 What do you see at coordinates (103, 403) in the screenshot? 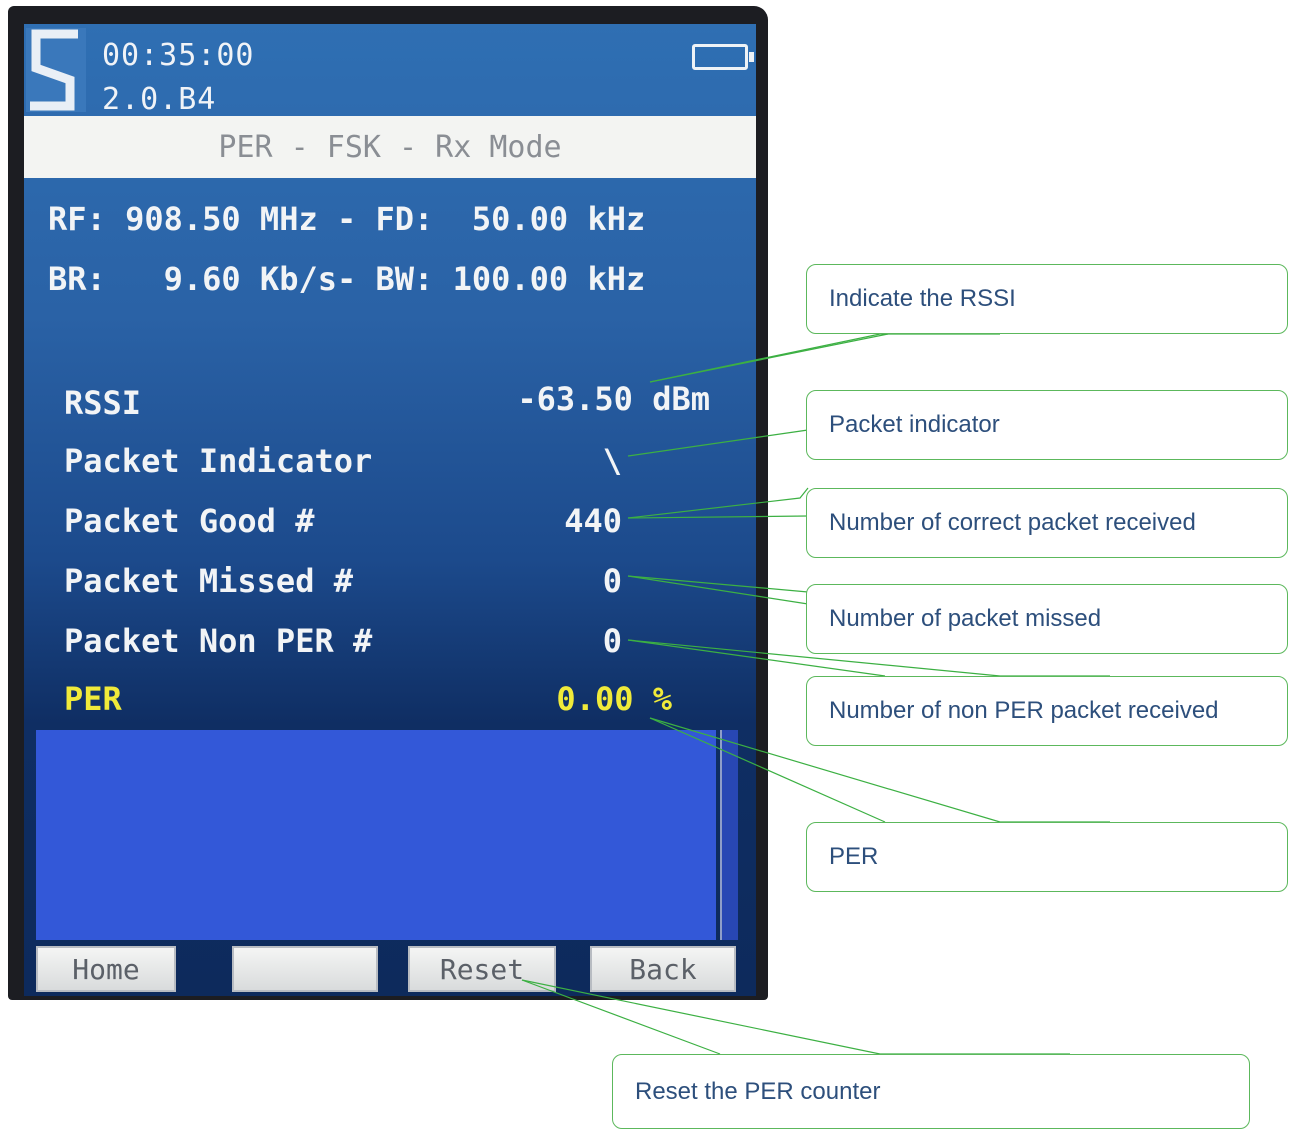
I see `rssi-label: RSSI` at bounding box center [103, 403].